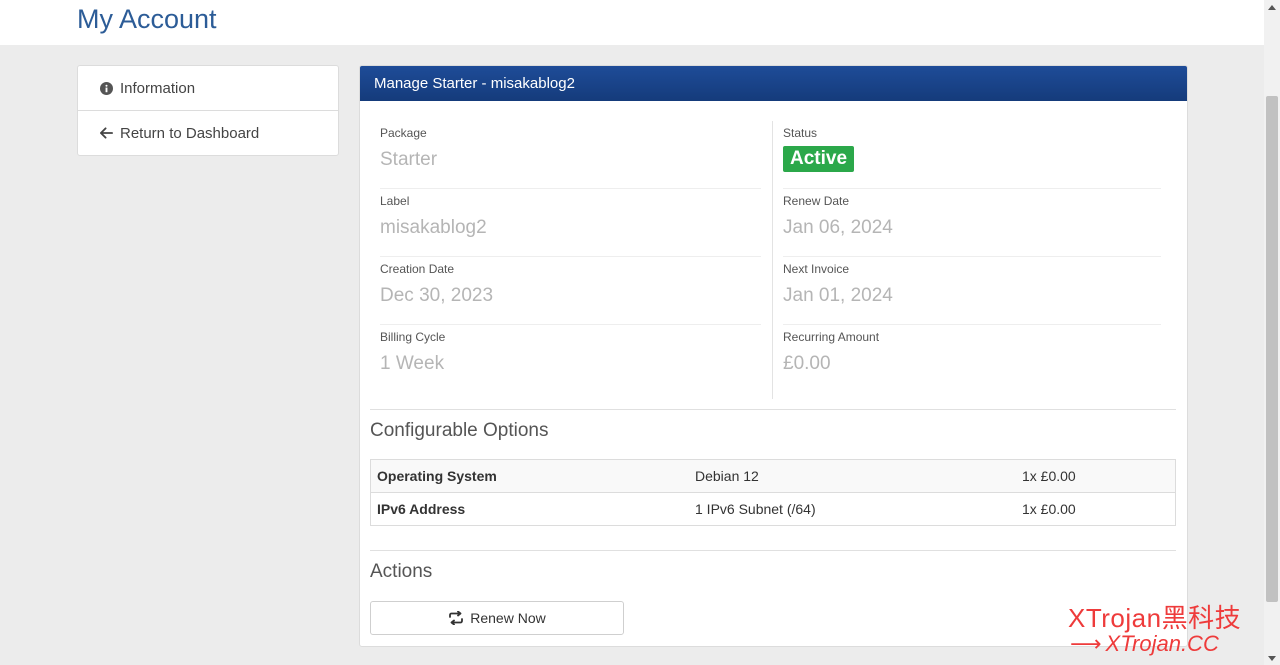 The width and height of the screenshot is (1280, 665). What do you see at coordinates (412, 363) in the screenshot?
I see `field-value: 1 Week` at bounding box center [412, 363].